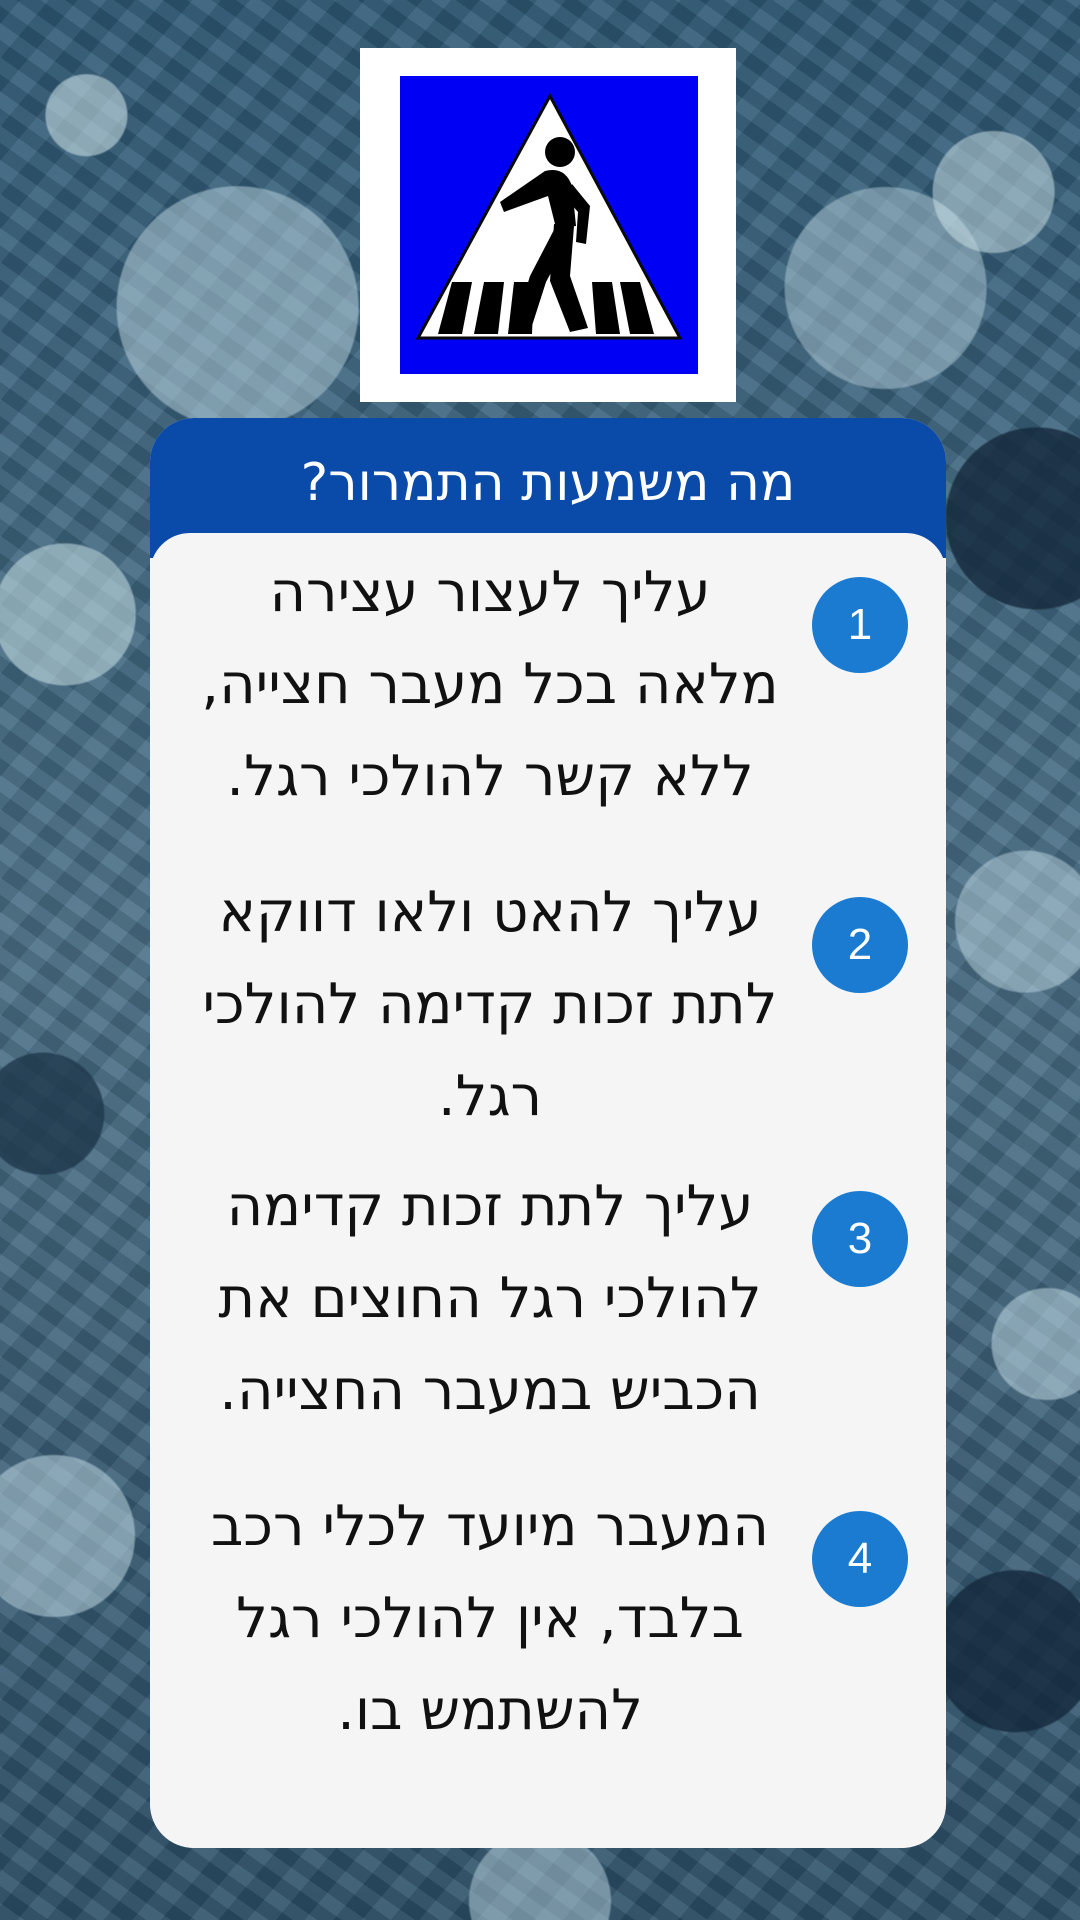 The height and width of the screenshot is (1920, 1080). Describe the element at coordinates (548, 483) in the screenshot. I see `question-text: מה משמעות התמרור?` at that location.